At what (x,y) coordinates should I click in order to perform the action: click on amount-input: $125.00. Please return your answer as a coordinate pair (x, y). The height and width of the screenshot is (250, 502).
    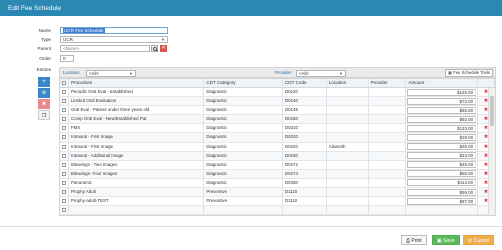
    Looking at the image, I should click on (442, 92).